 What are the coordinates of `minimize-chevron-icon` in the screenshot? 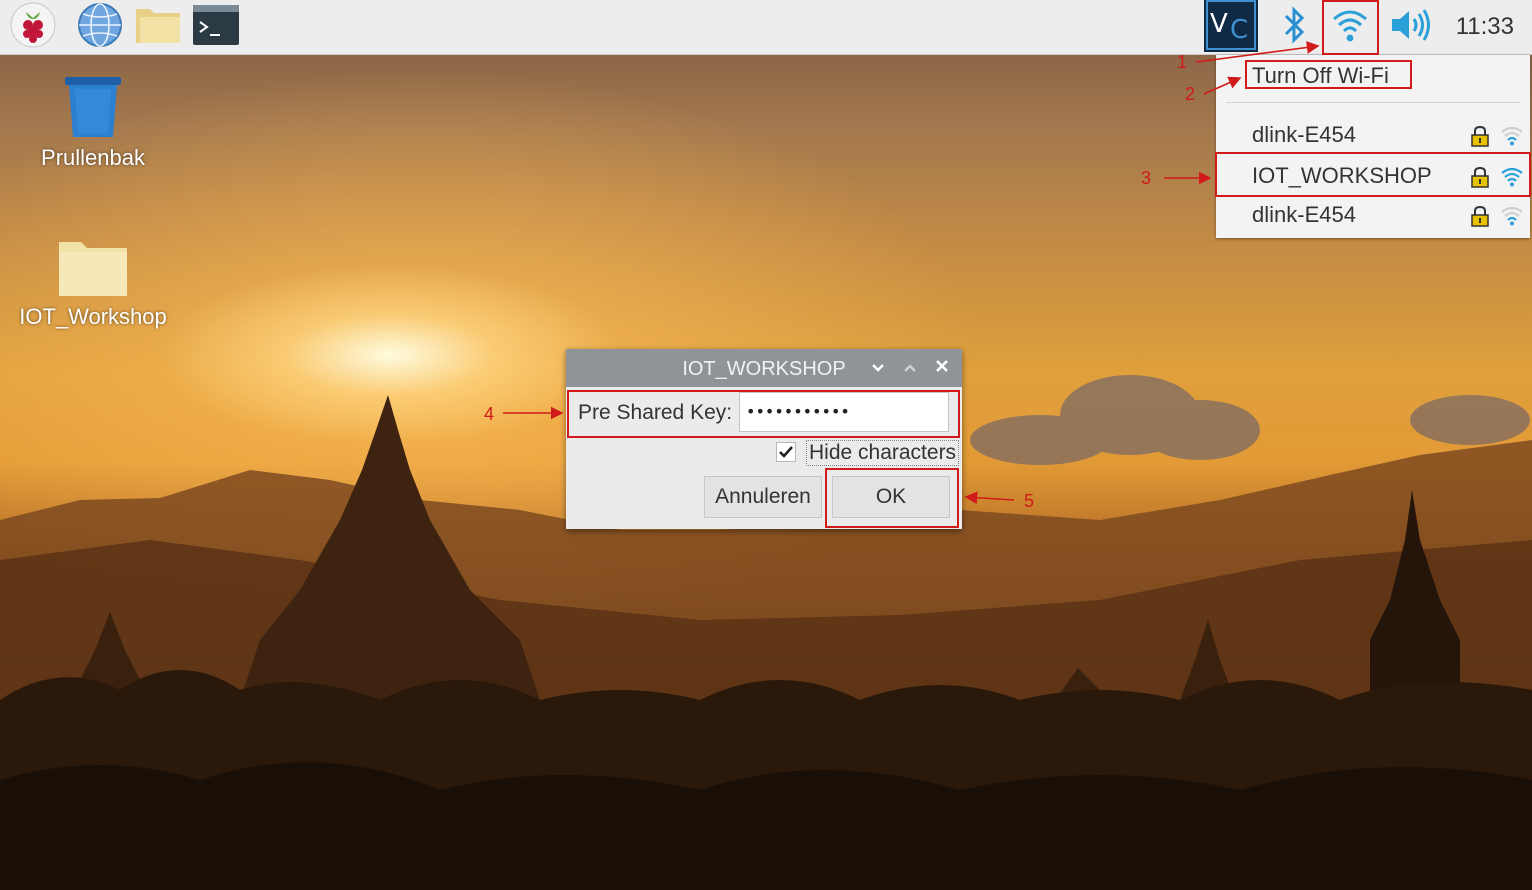 It's located at (878, 368).